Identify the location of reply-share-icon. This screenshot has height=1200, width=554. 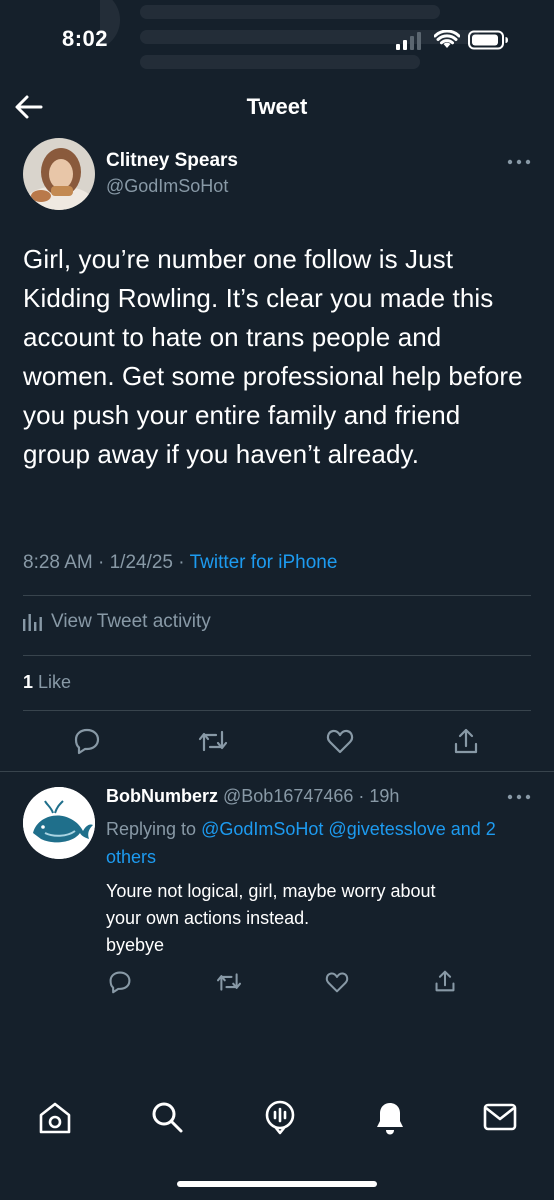
(445, 981).